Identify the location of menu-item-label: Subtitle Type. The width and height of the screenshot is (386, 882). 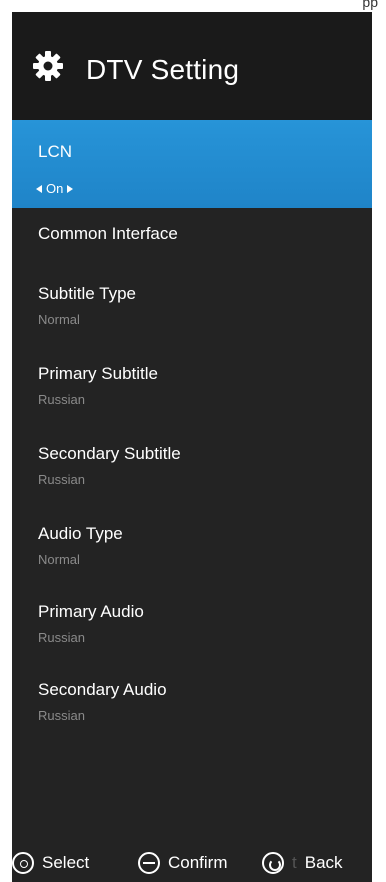
(87, 293).